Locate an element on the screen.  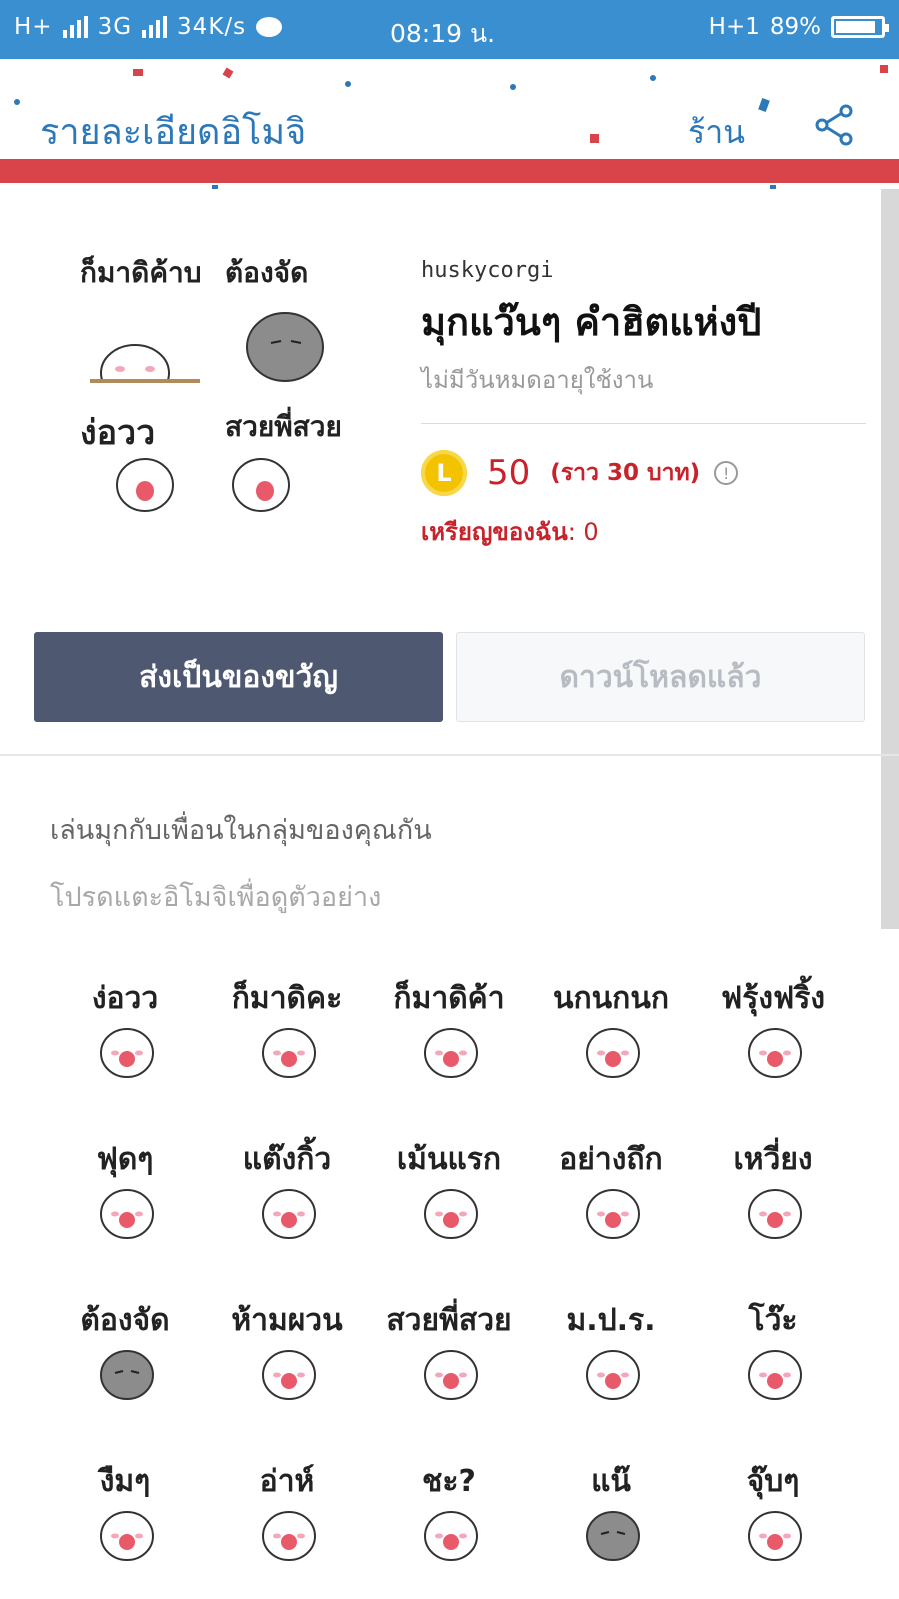
status-bar: H+ 3G 34K/s 08:19 น. H+1 89% is located at coordinates (449, 29).